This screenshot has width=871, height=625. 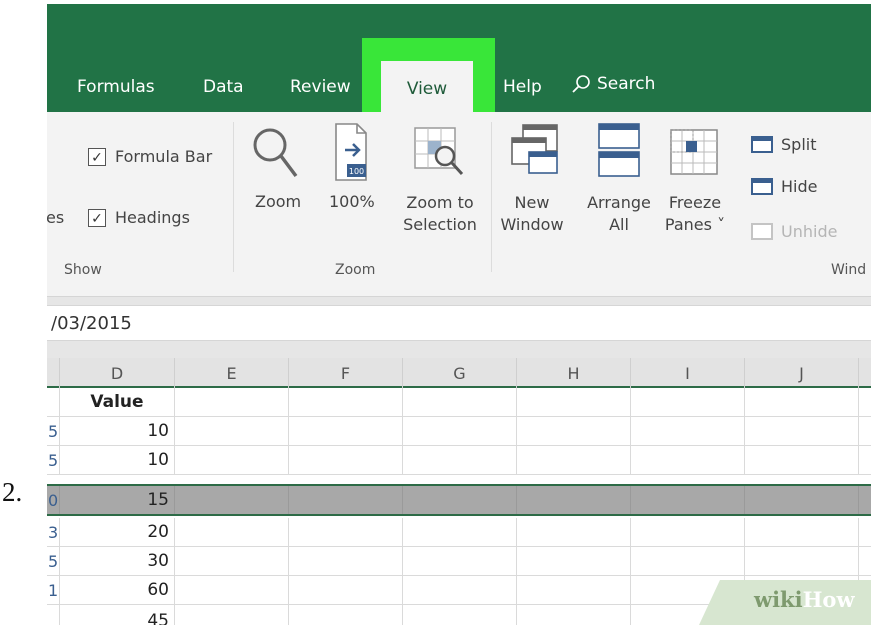 What do you see at coordinates (799, 186) in the screenshot?
I see `hide-label: Hide` at bounding box center [799, 186].